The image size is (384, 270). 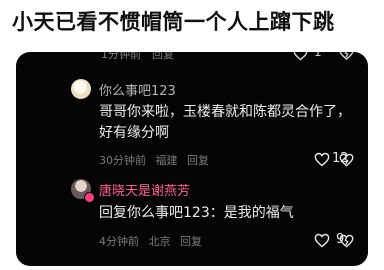 I want to click on comment-text: 哥哥你来啦，玉楼春就和陈都灵合作了，好有缘分啊, so click(x=225, y=122).